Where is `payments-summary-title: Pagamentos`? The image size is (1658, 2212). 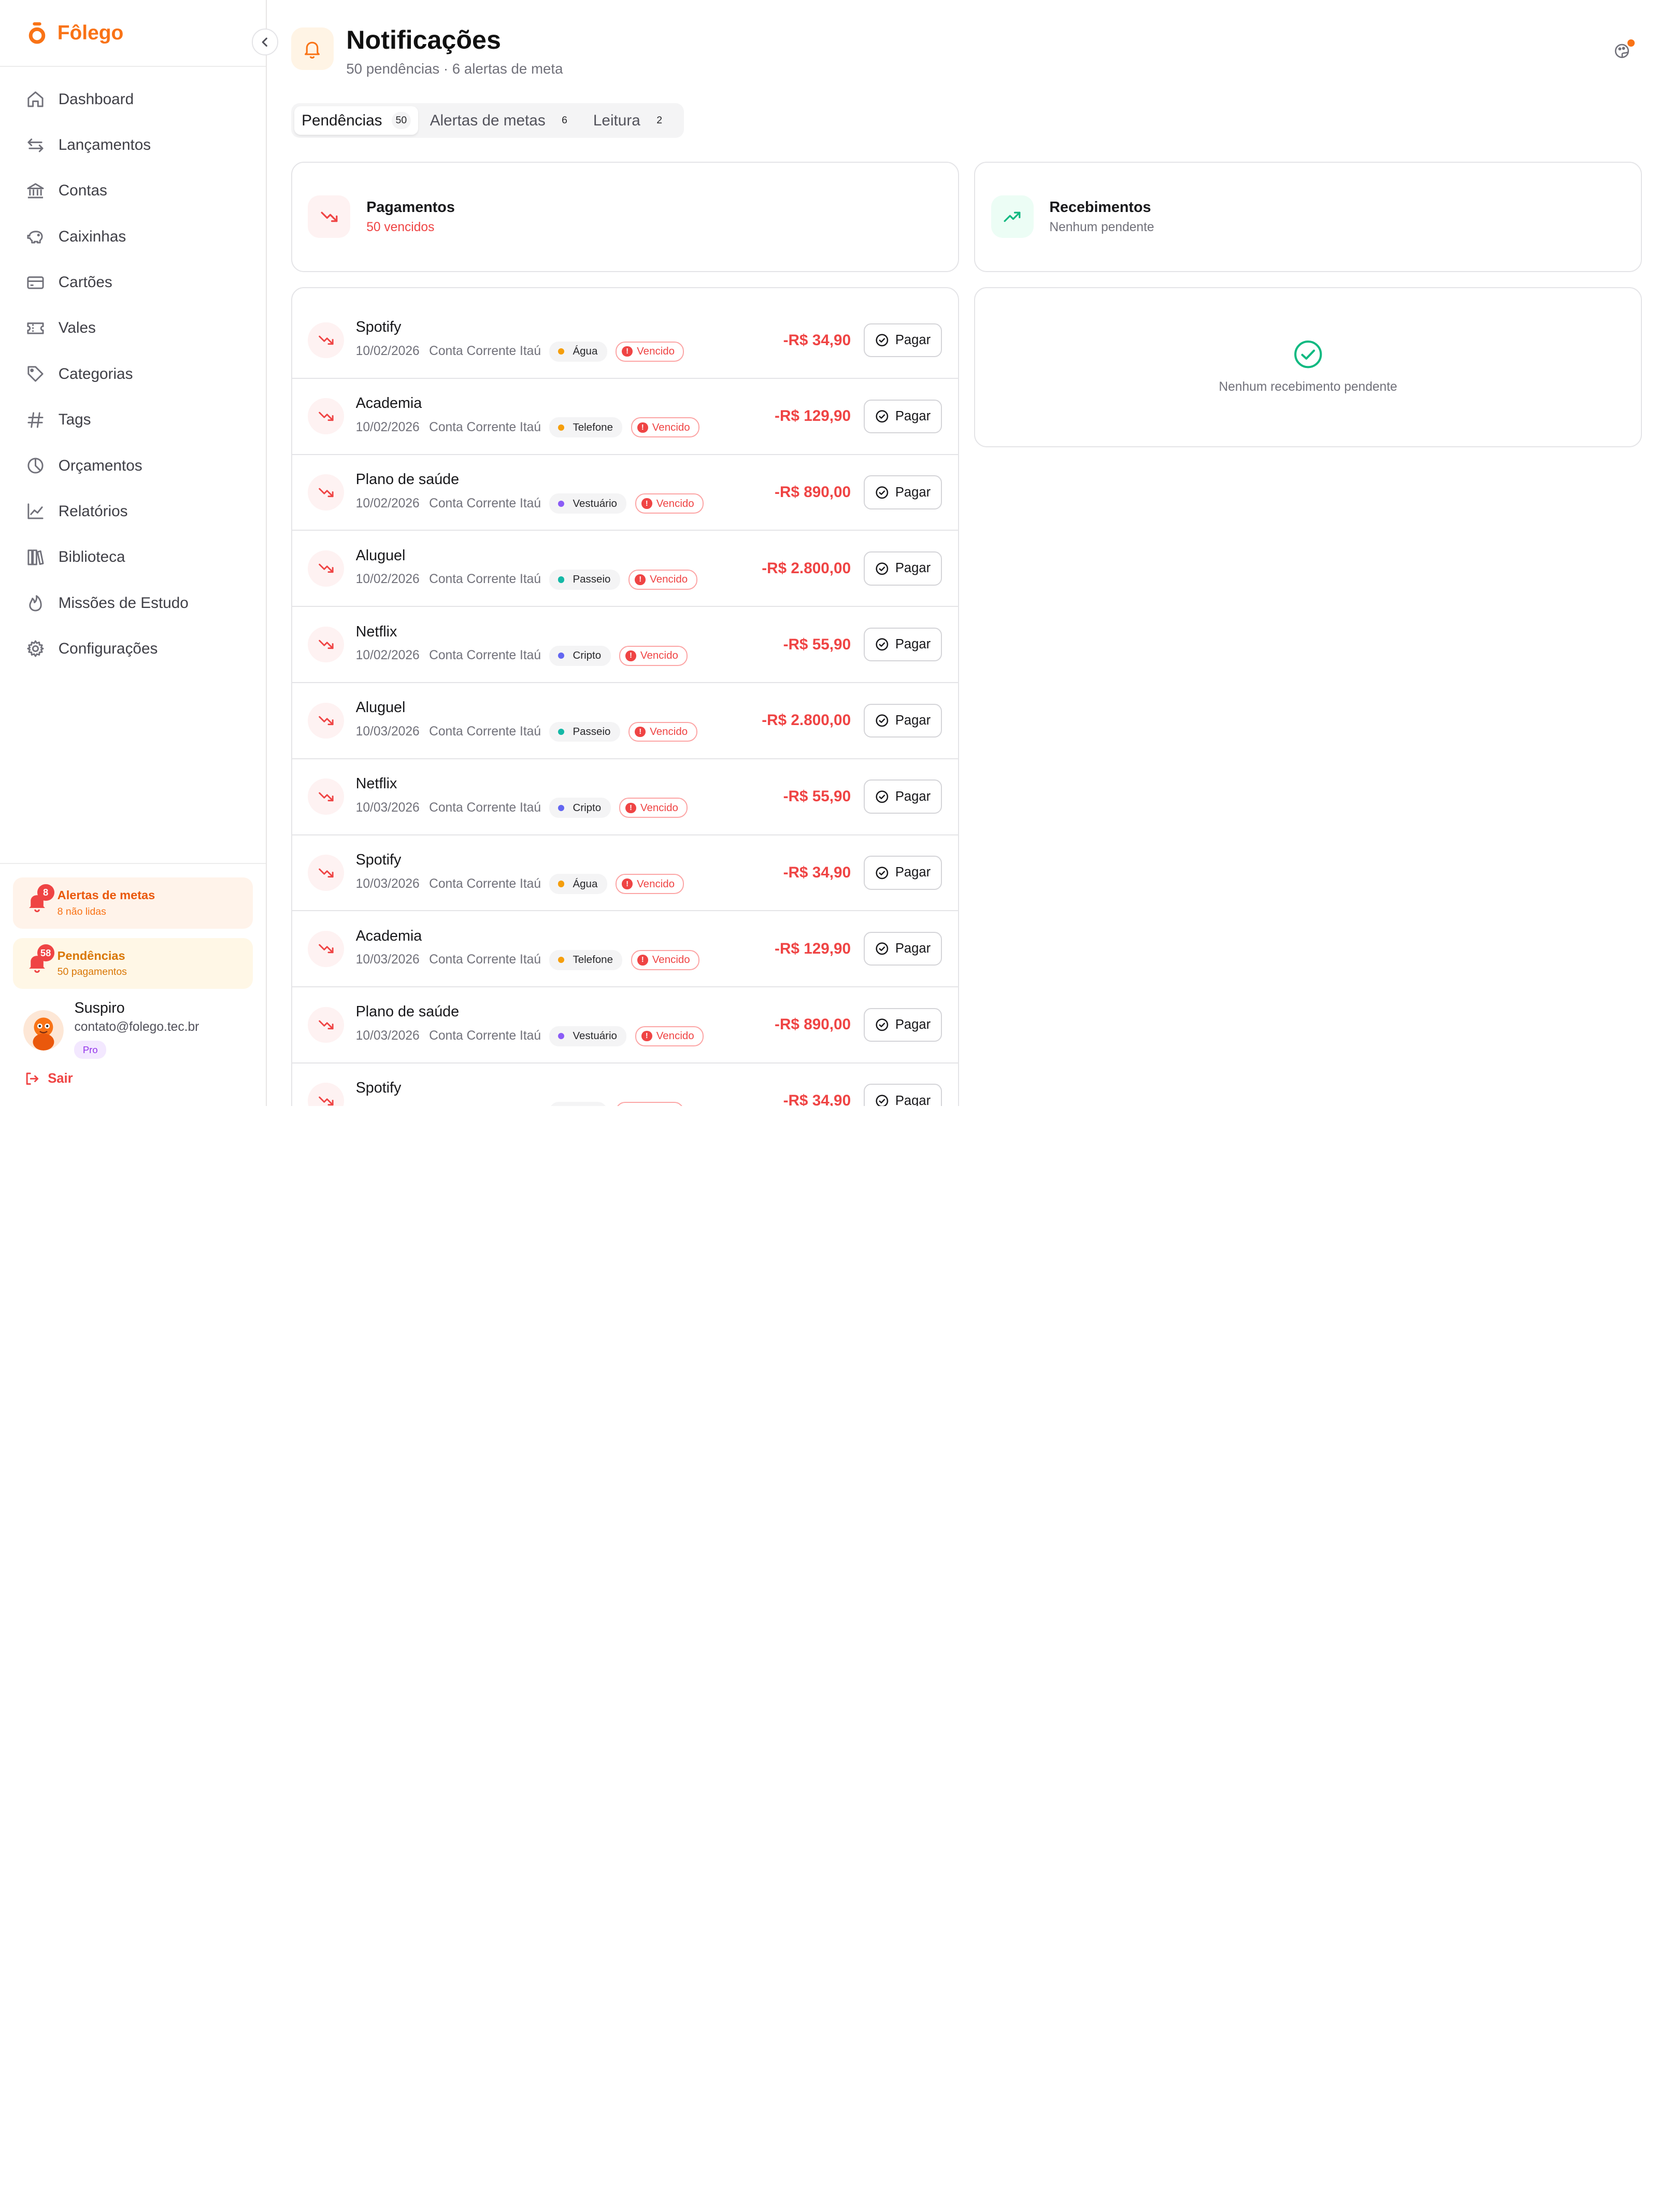 payments-summary-title: Pagamentos is located at coordinates (410, 208).